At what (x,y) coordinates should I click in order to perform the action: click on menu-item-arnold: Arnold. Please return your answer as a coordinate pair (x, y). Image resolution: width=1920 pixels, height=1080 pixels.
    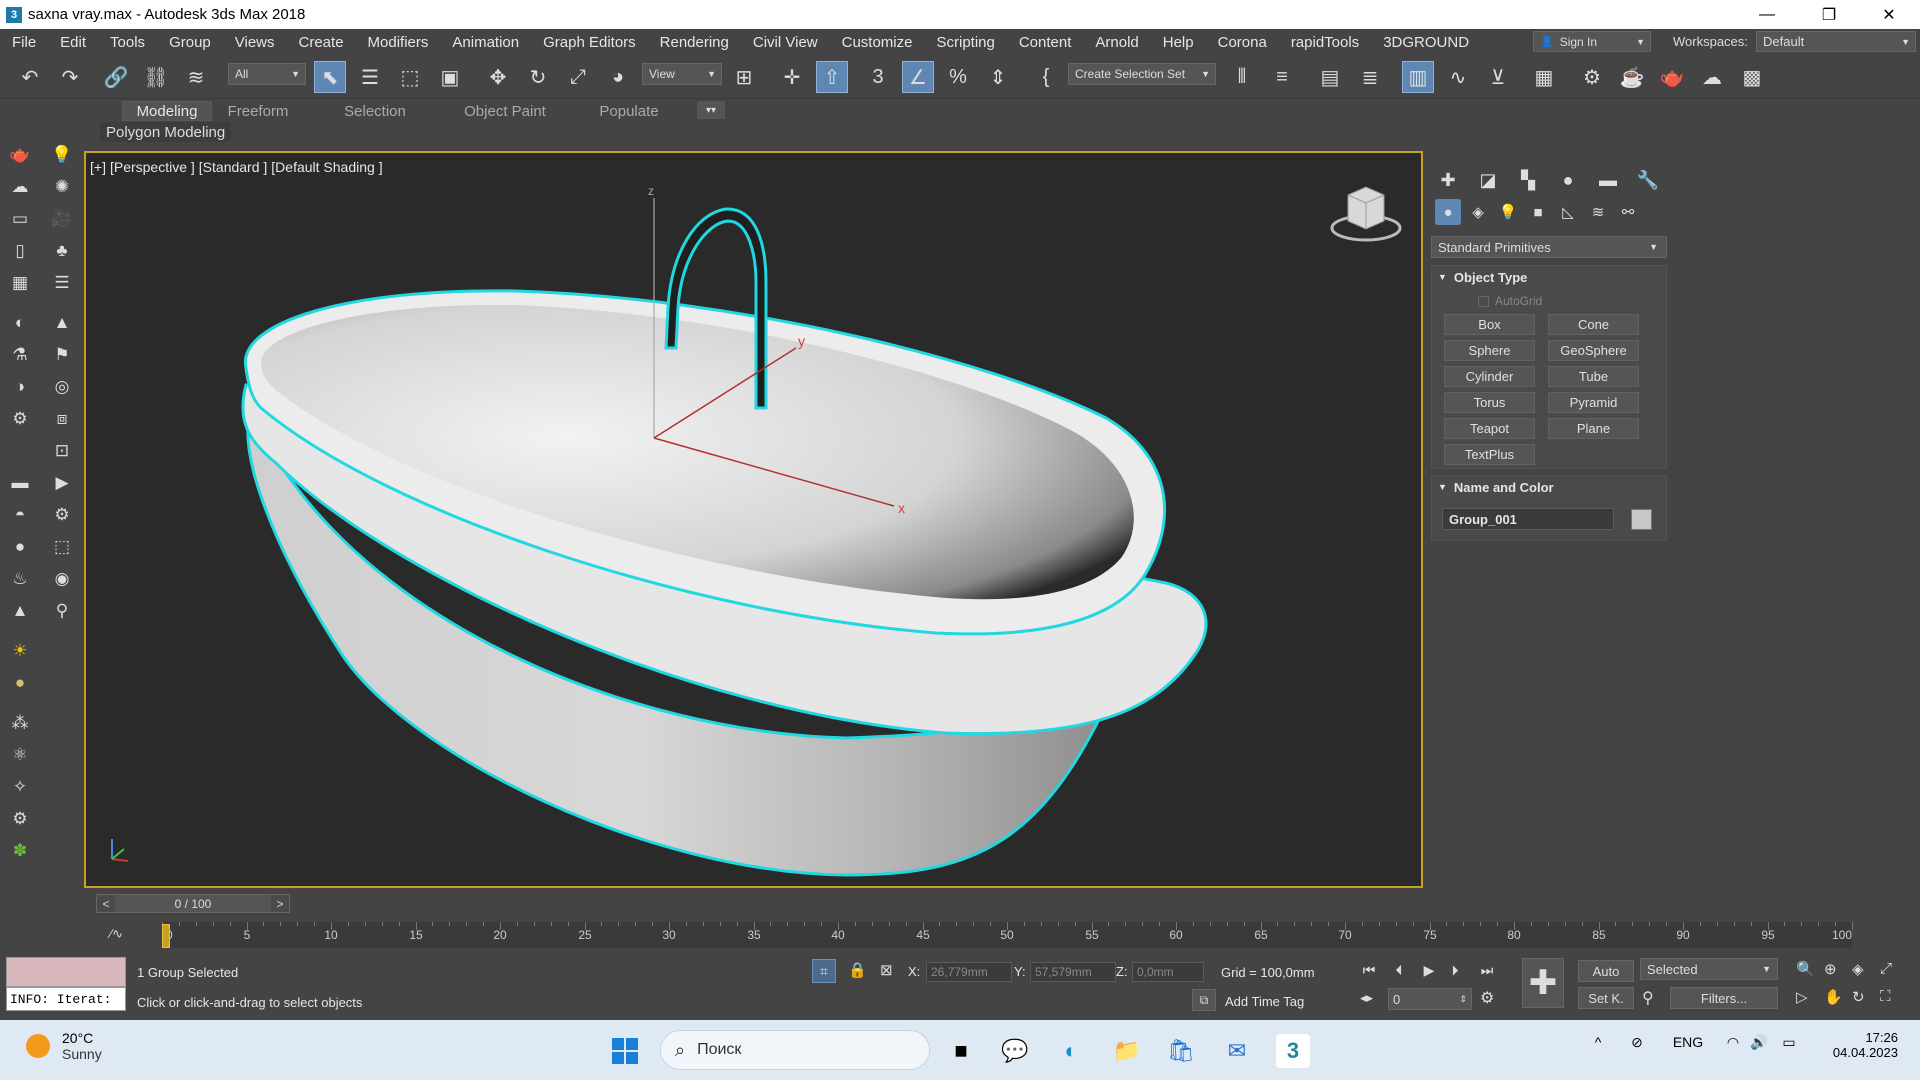
    Looking at the image, I should click on (1116, 42).